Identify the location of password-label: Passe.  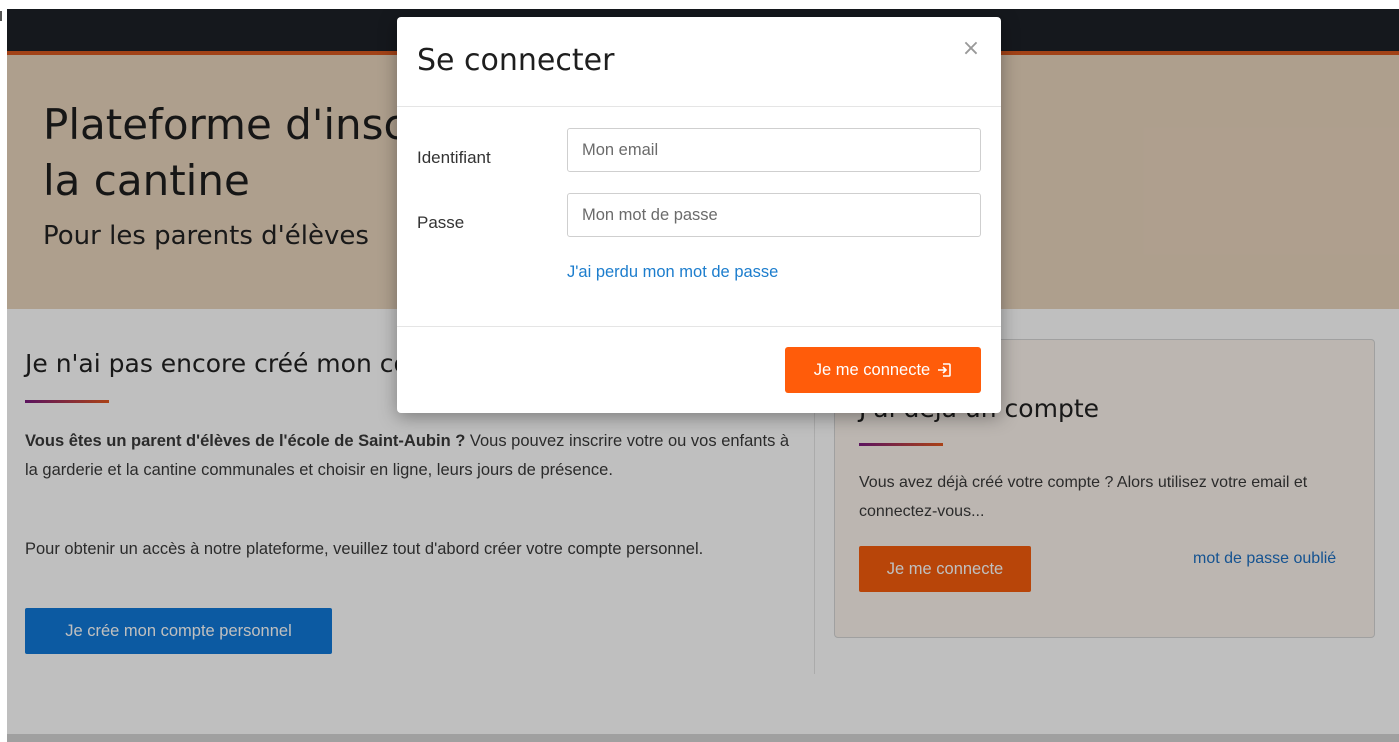
(441, 222).